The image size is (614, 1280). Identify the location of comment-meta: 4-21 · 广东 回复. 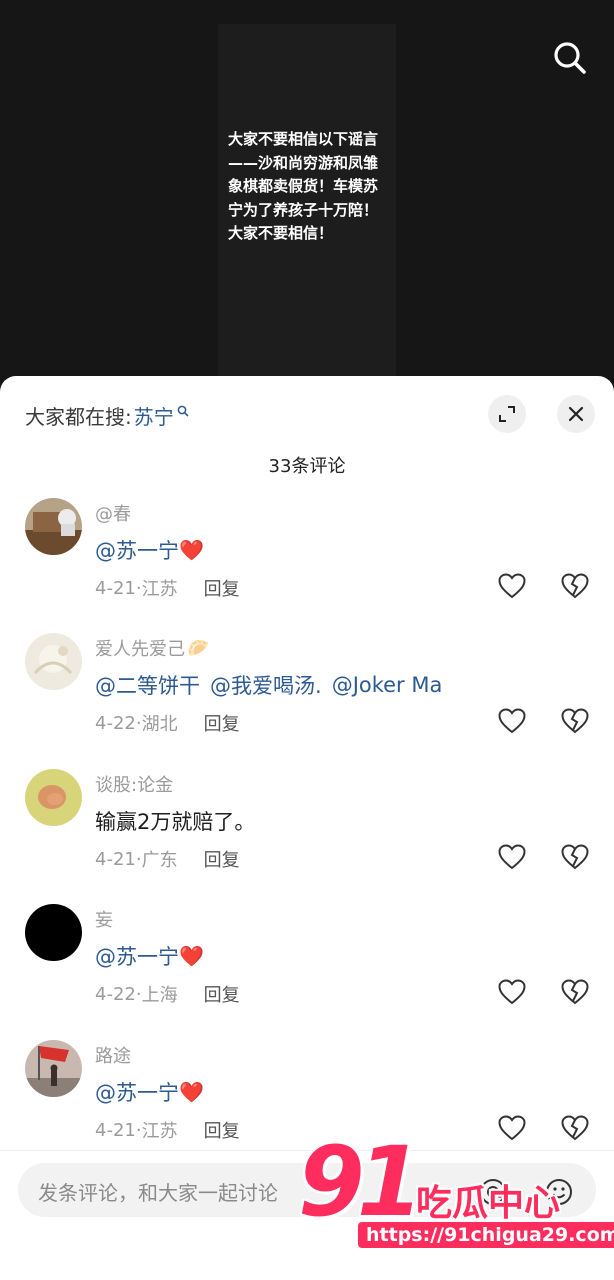
(167, 859).